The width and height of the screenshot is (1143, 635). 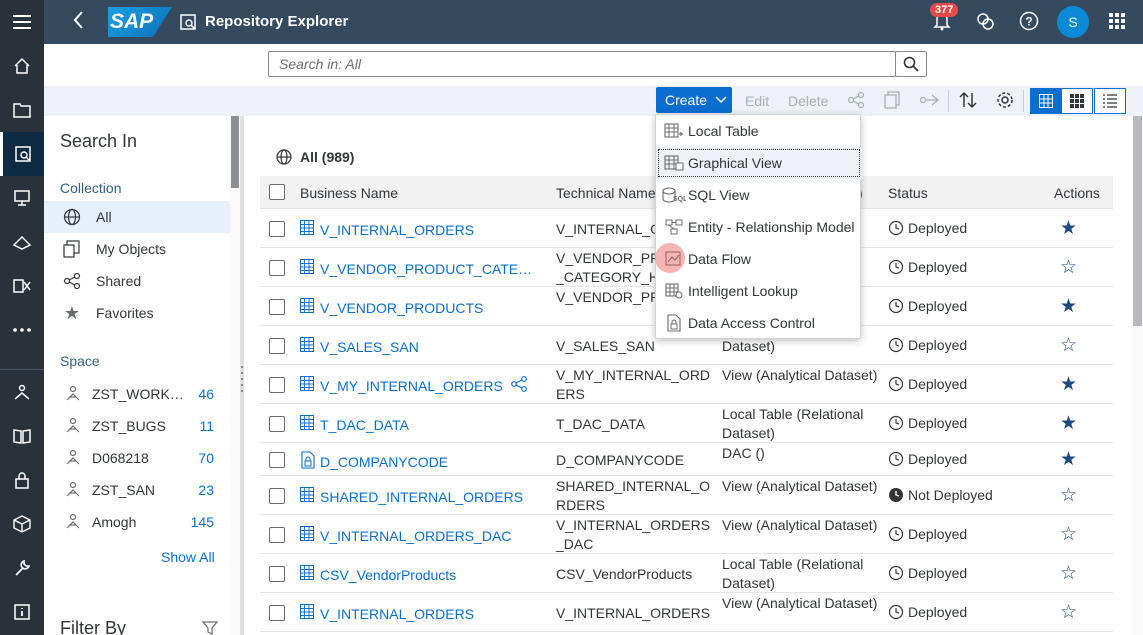 What do you see at coordinates (22, 436) in the screenshot?
I see `book-icon` at bounding box center [22, 436].